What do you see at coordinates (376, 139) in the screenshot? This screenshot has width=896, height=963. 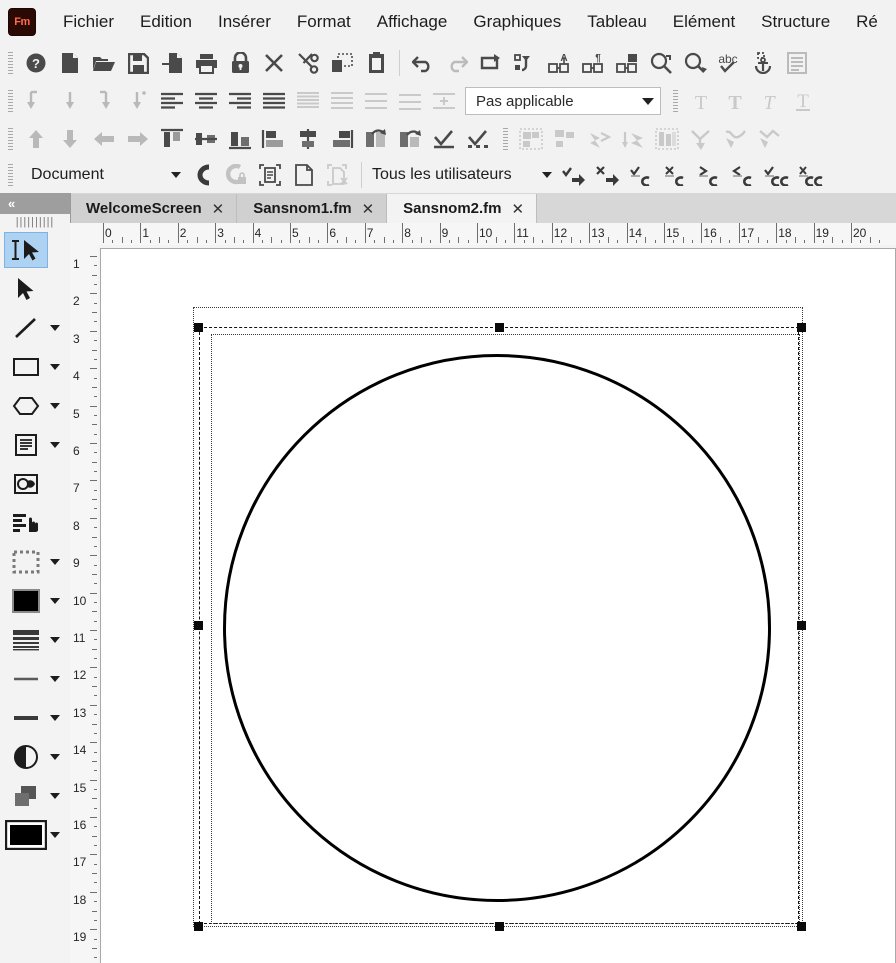 I see `rotate-object-icon` at bounding box center [376, 139].